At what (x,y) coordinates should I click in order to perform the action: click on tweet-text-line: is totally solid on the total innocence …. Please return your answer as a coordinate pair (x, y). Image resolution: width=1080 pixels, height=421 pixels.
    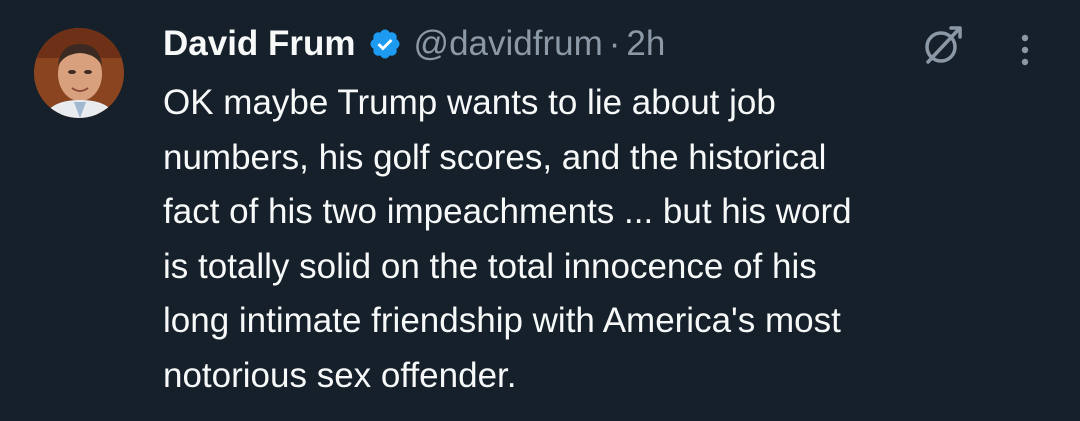
    Looking at the image, I should click on (490, 266).